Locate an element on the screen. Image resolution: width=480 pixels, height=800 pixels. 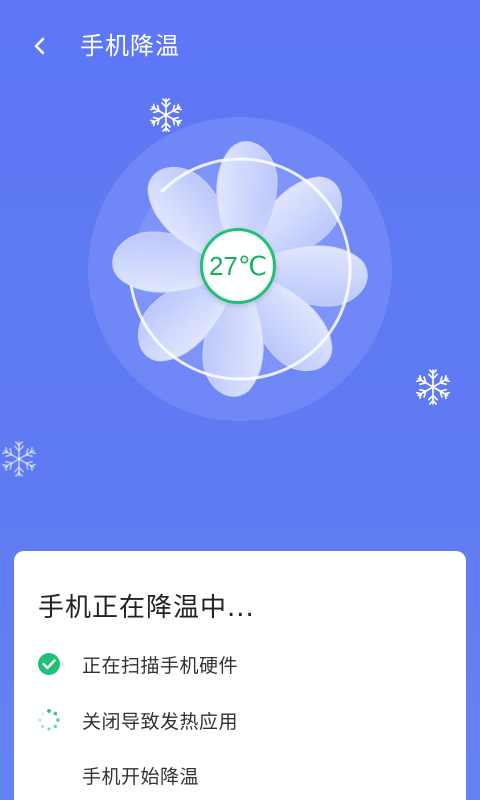
step-item: 手机开始降温 is located at coordinates (236, 775).